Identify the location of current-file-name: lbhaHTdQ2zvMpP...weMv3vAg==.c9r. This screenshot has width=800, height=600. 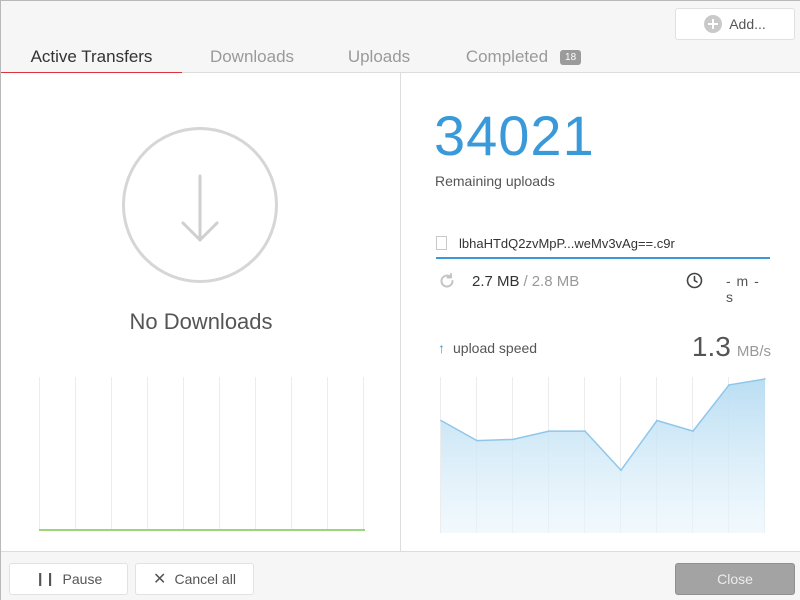
(567, 243).